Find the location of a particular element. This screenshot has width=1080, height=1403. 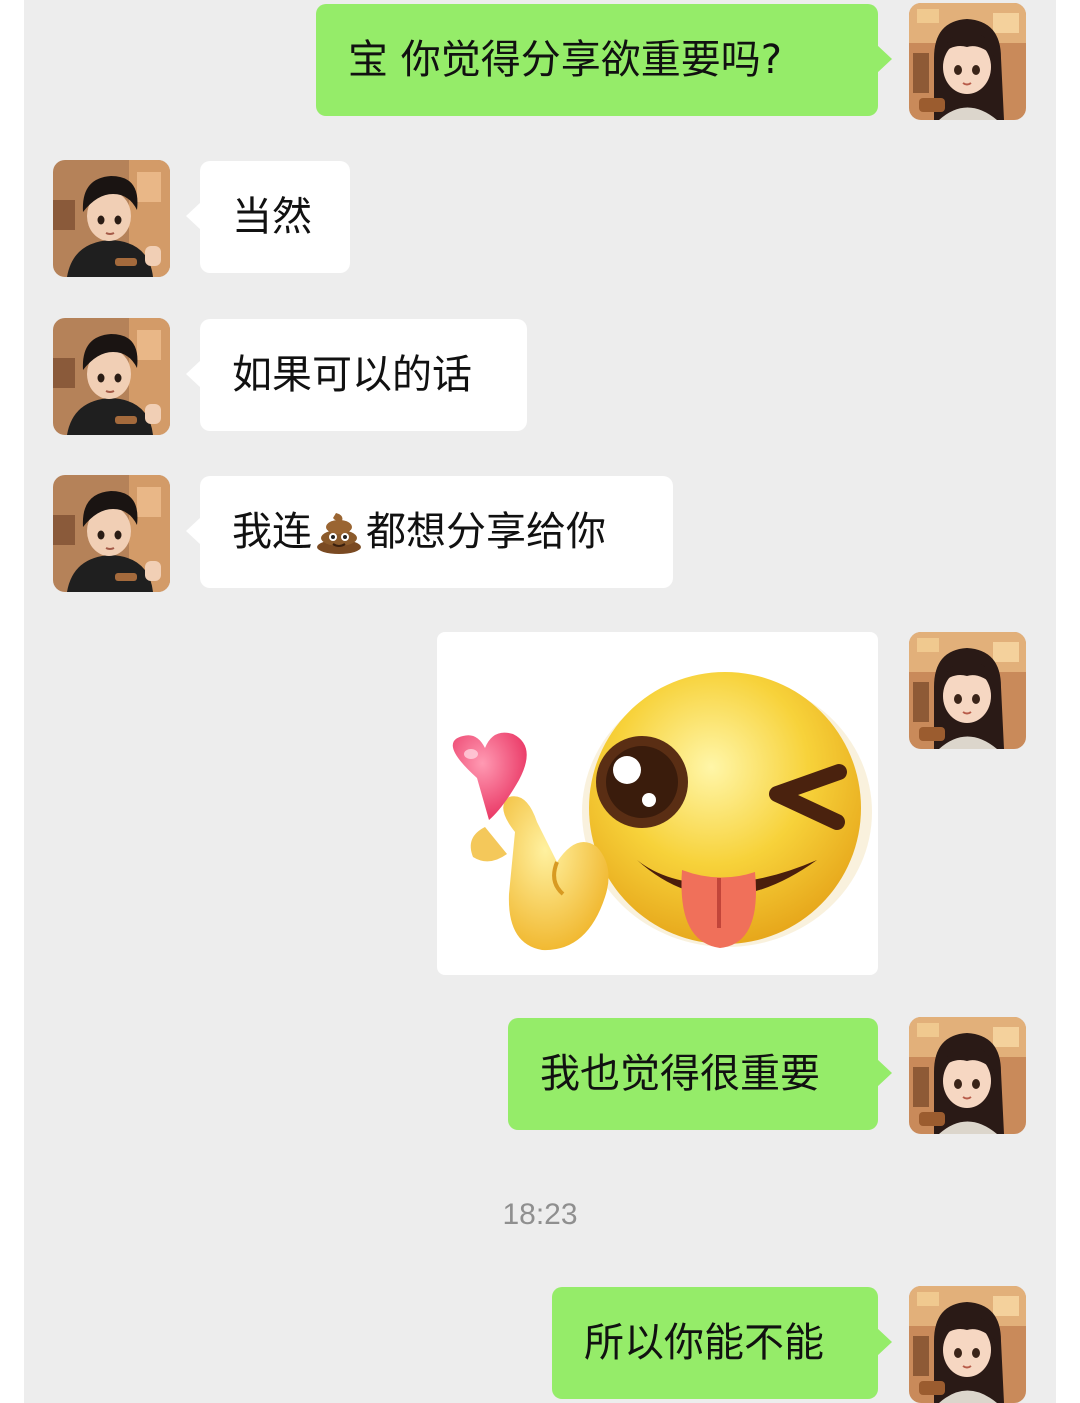

message-text: 我也觉得很重要 is located at coordinates (680, 1074).